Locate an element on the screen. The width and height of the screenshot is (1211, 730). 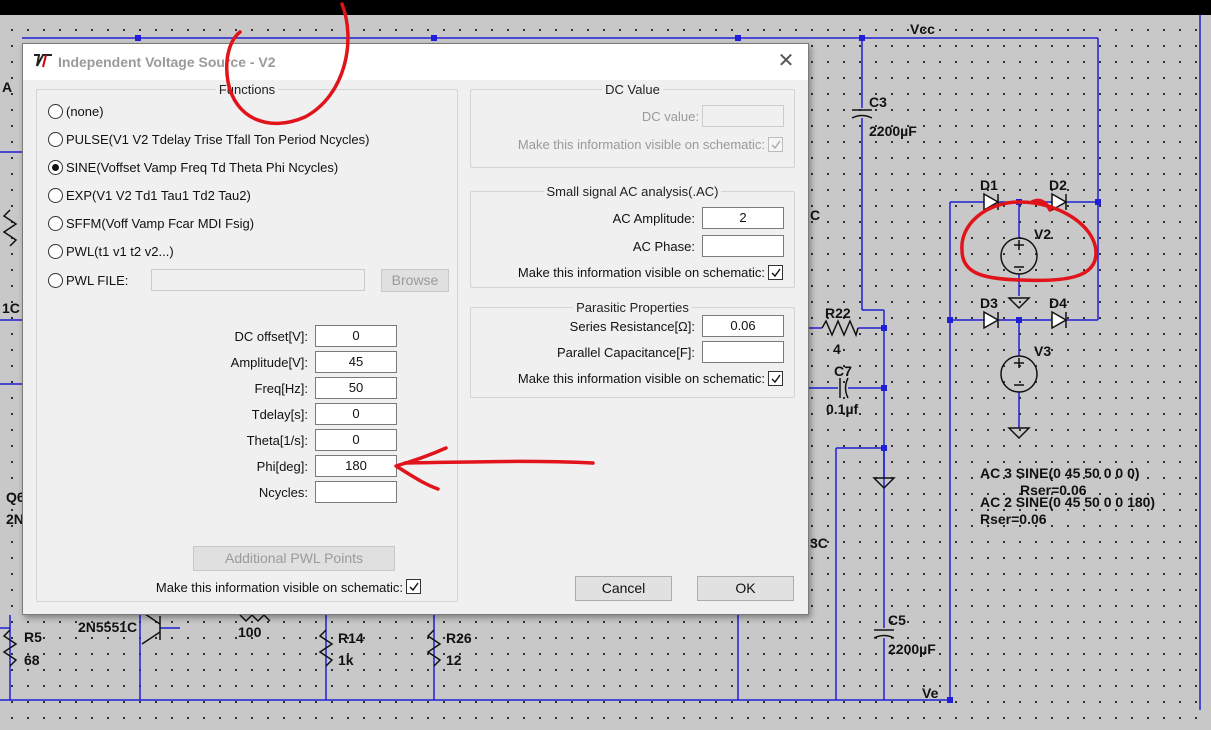
function-option-exp: EXP(V1 V2 Td1 Tau1 Td2 Tau2) is located at coordinates (149, 195).